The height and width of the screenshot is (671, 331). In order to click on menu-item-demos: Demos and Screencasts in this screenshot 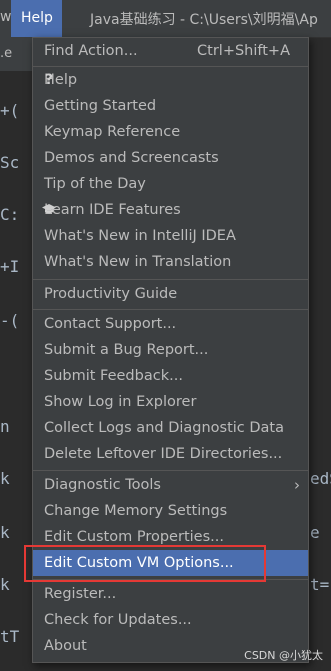, I will do `click(170, 158)`.